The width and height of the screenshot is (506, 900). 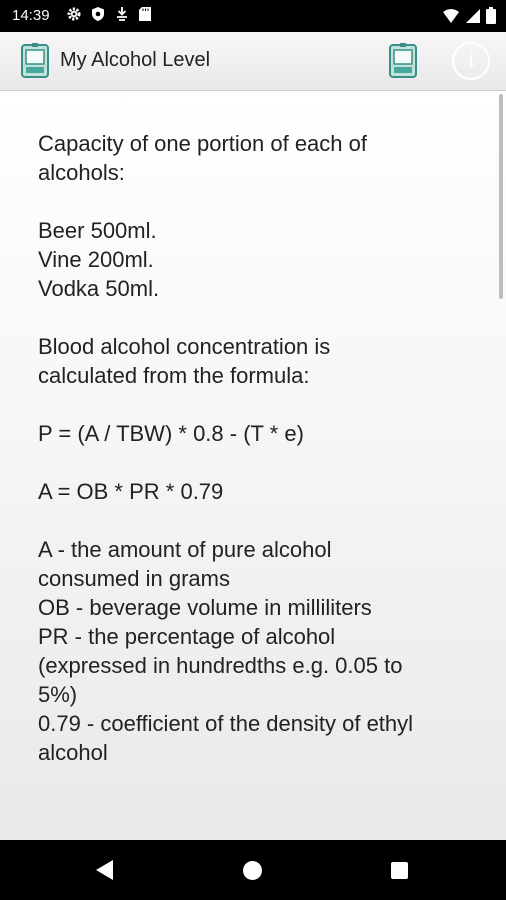 What do you see at coordinates (99, 288) in the screenshot?
I see `vodka-portion: Vodka 50ml.` at bounding box center [99, 288].